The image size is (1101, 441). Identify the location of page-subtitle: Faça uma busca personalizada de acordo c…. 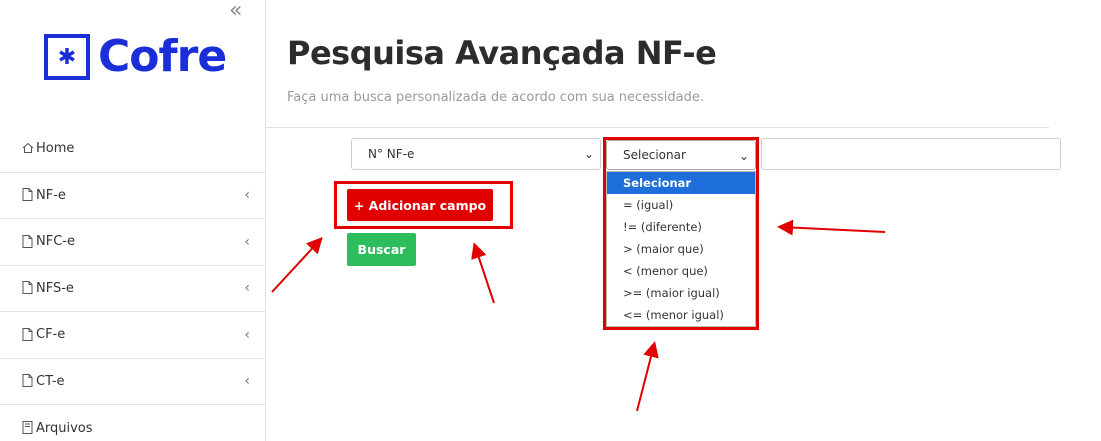
(495, 97).